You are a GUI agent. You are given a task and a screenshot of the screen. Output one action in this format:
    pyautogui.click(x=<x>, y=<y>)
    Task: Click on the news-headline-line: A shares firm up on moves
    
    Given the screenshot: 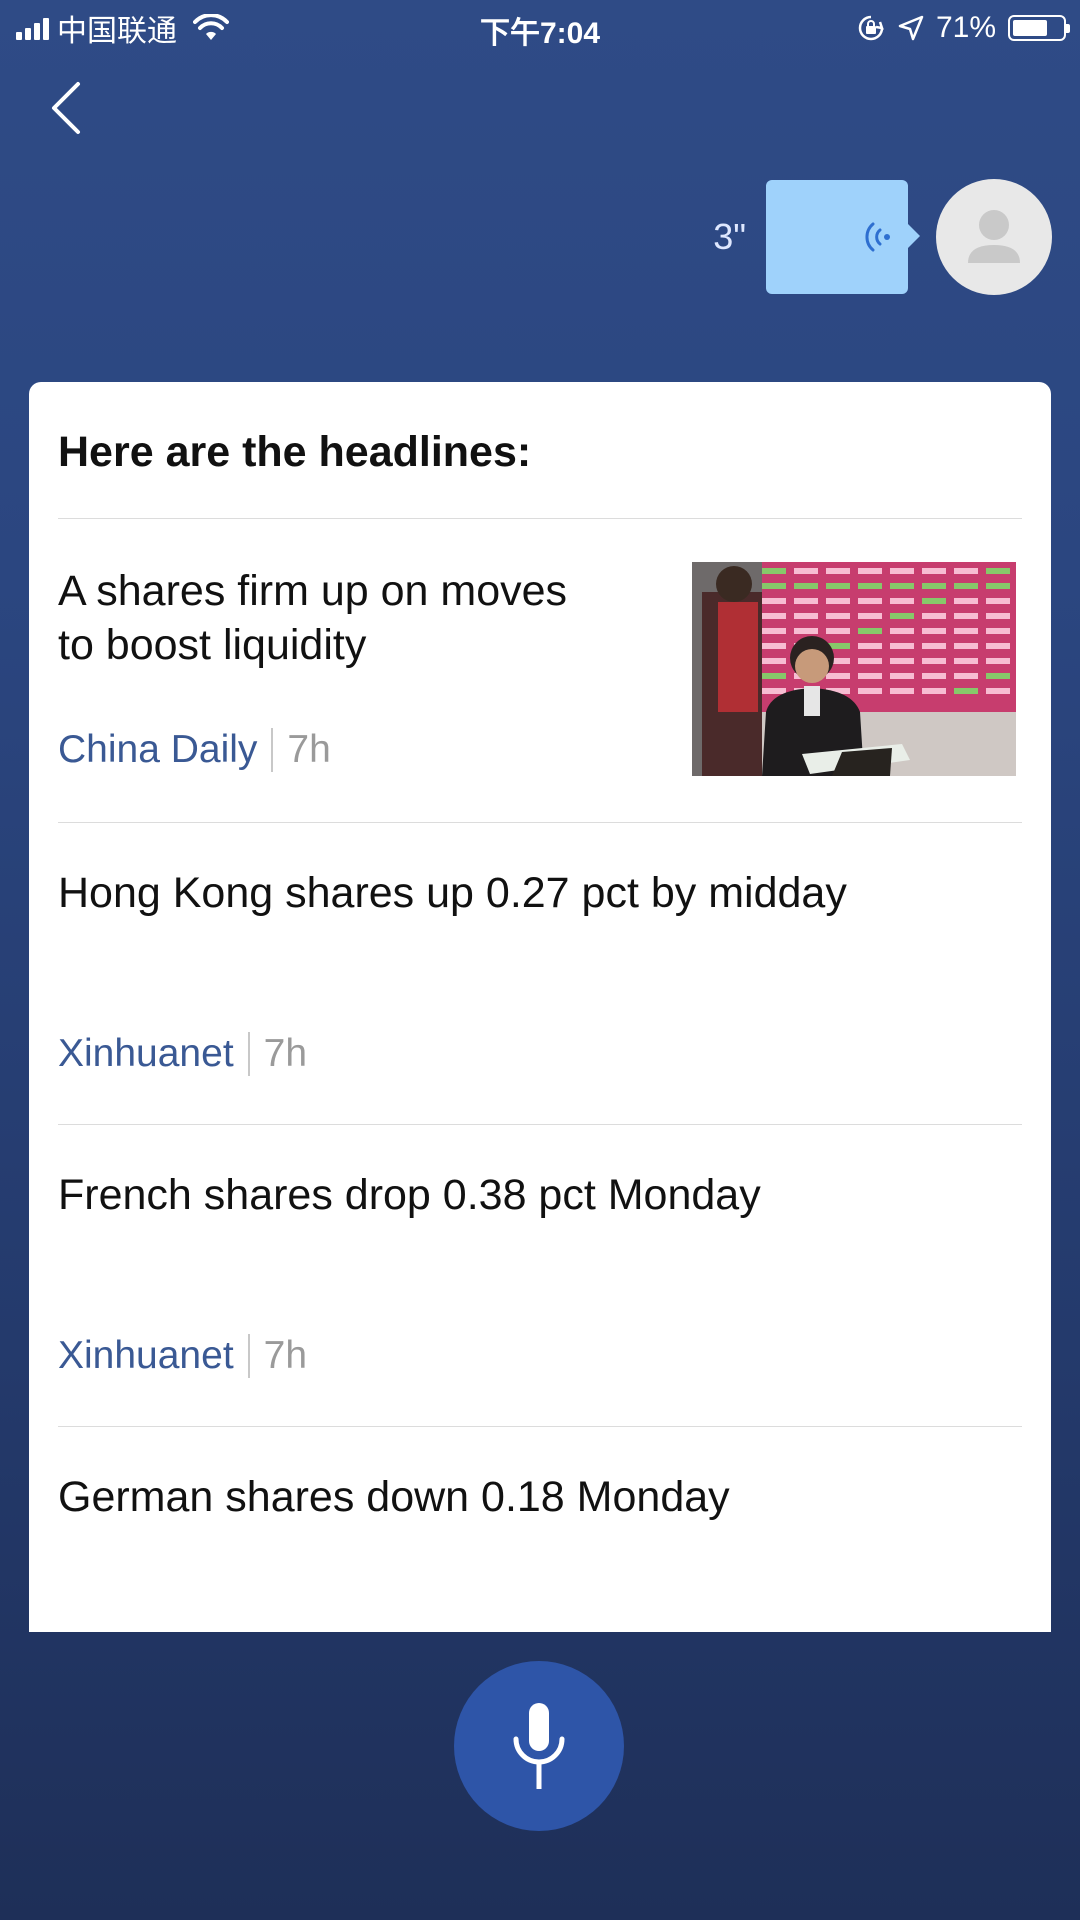 What is the action you would take?
    pyautogui.click(x=313, y=591)
    